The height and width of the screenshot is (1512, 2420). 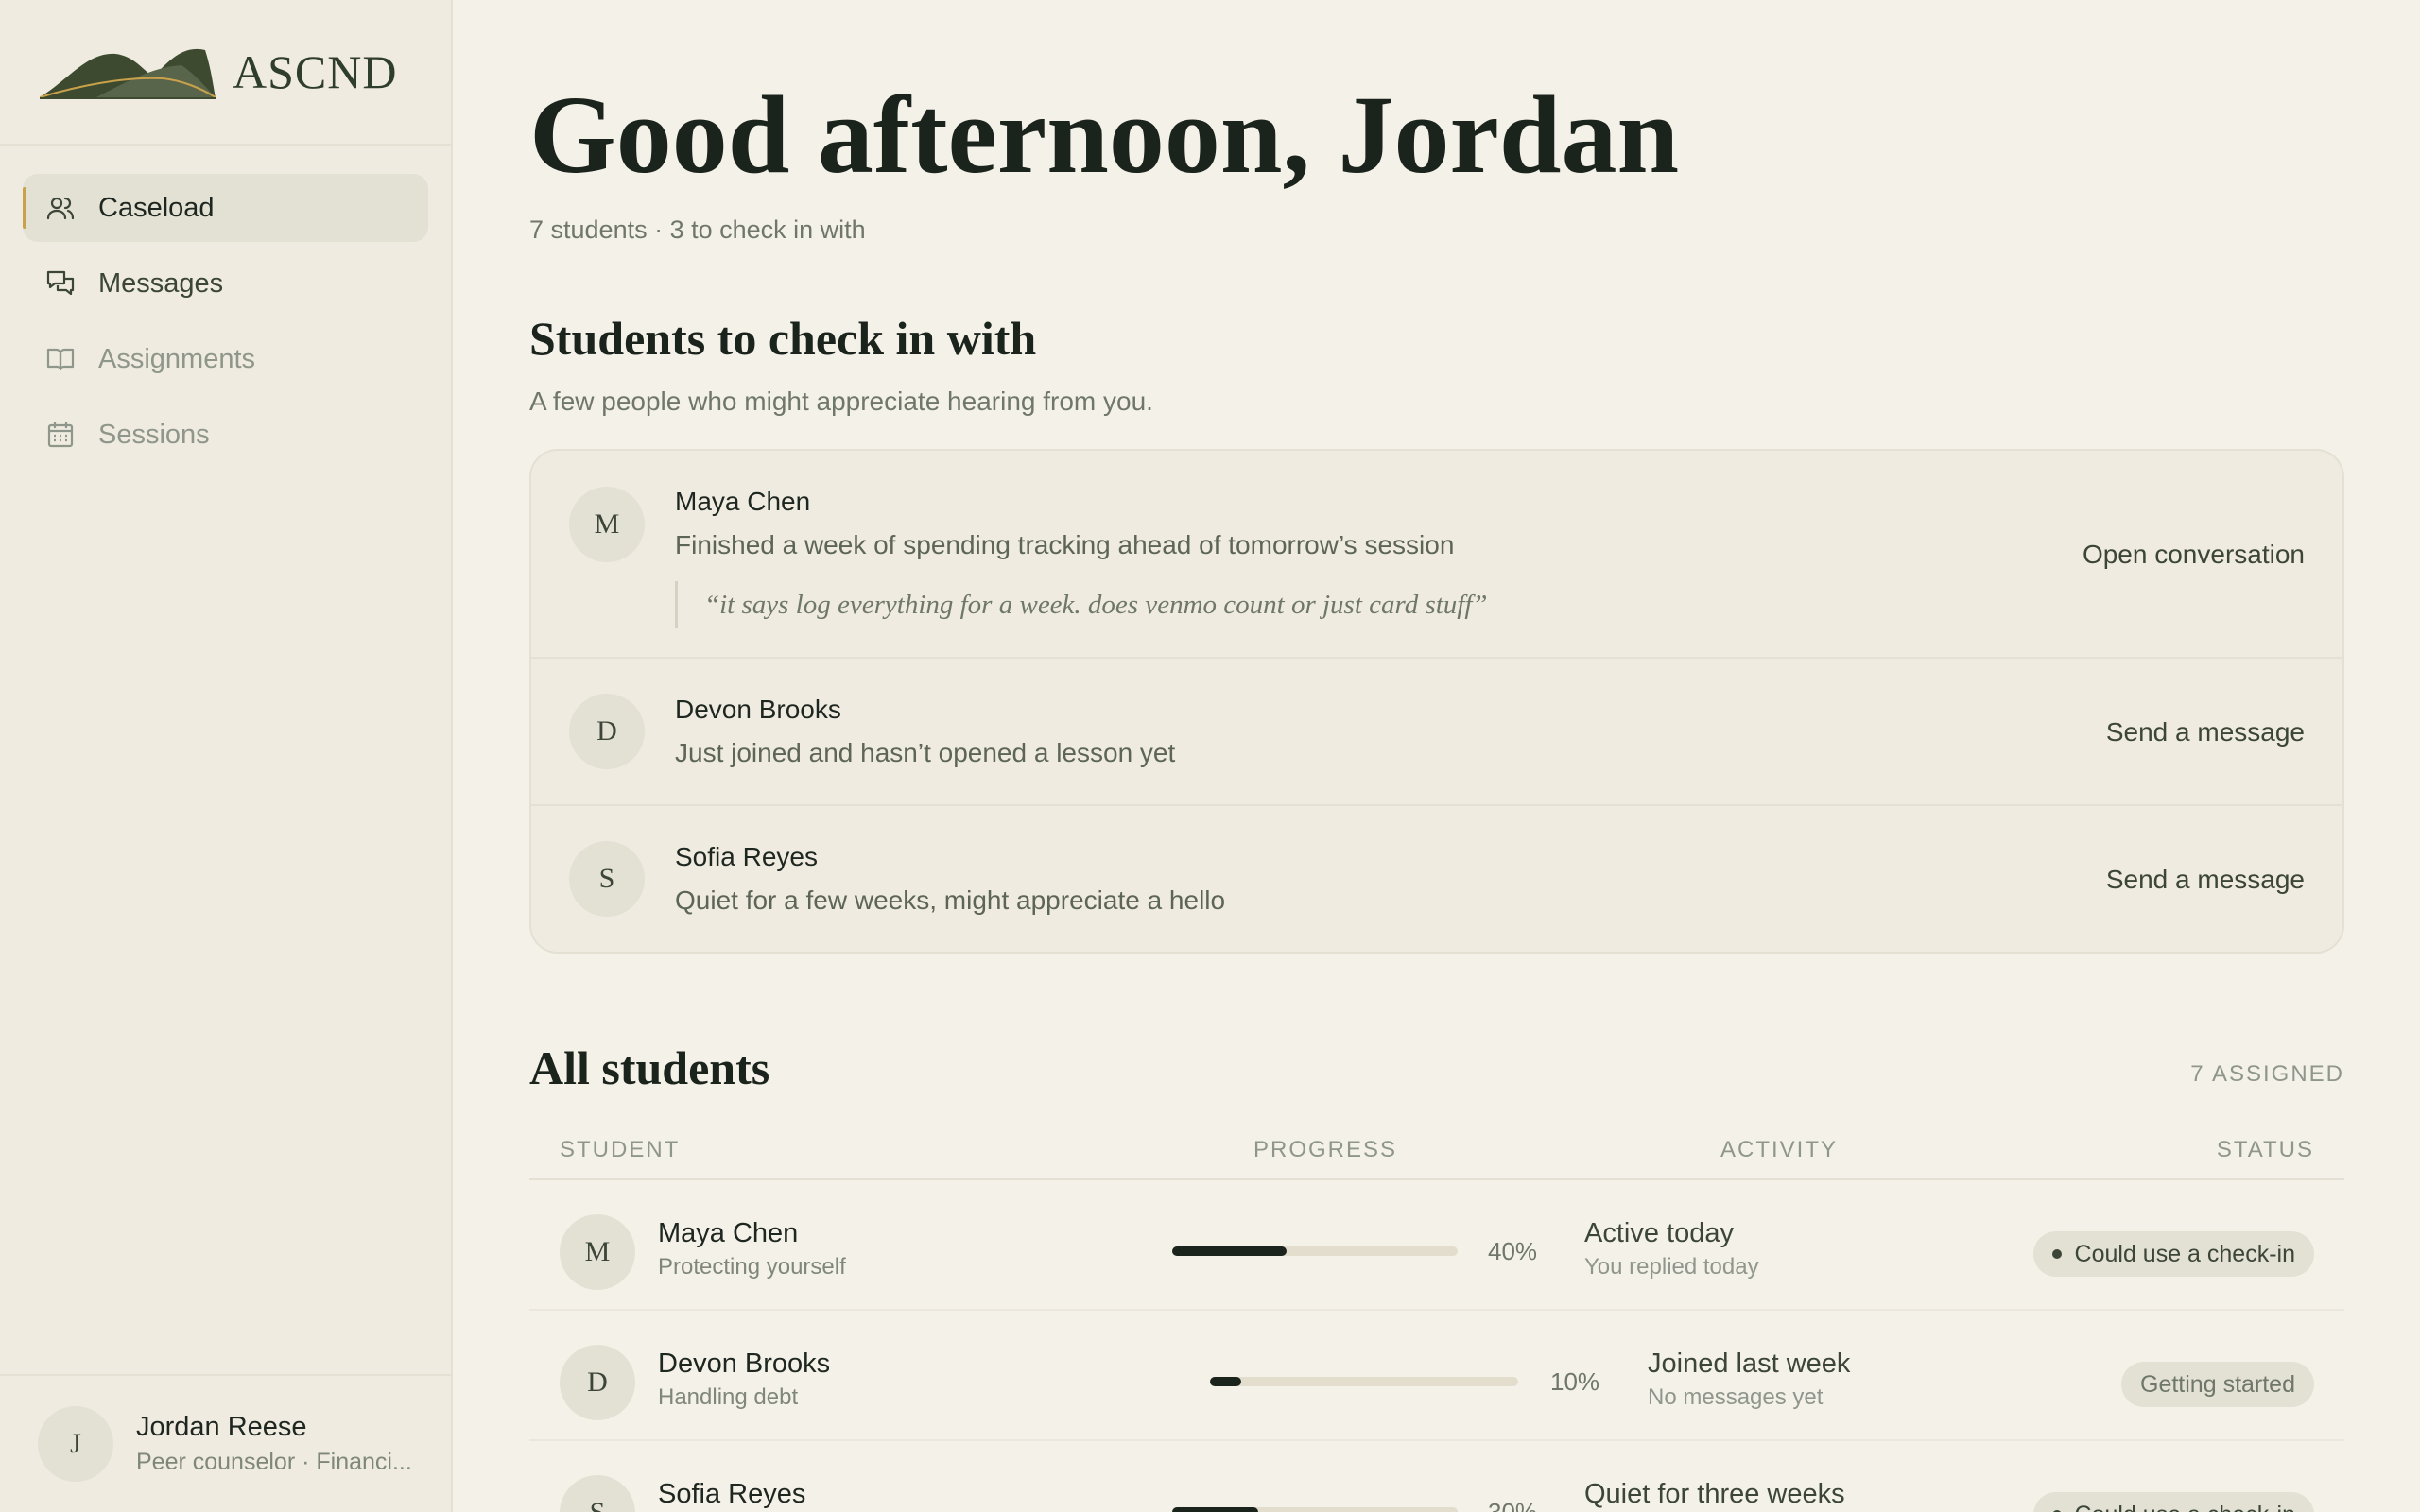 I want to click on activity-status: Joined last week, so click(x=1750, y=1364).